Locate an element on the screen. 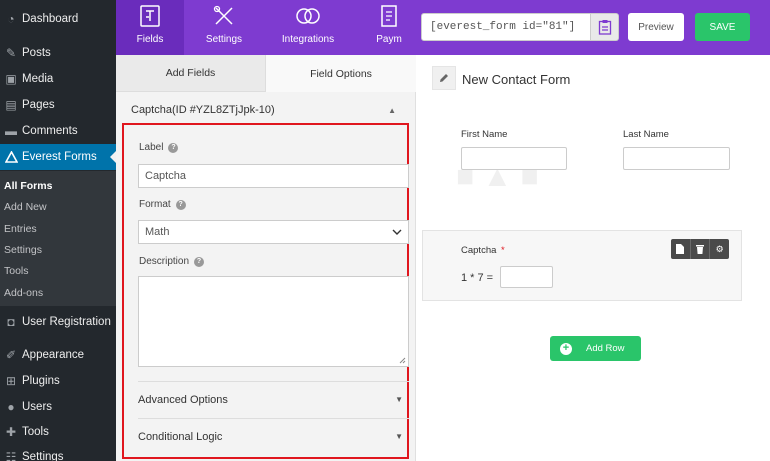 This screenshot has height=461, width=770. sidebar-item-label: Appearance is located at coordinates (53, 355).